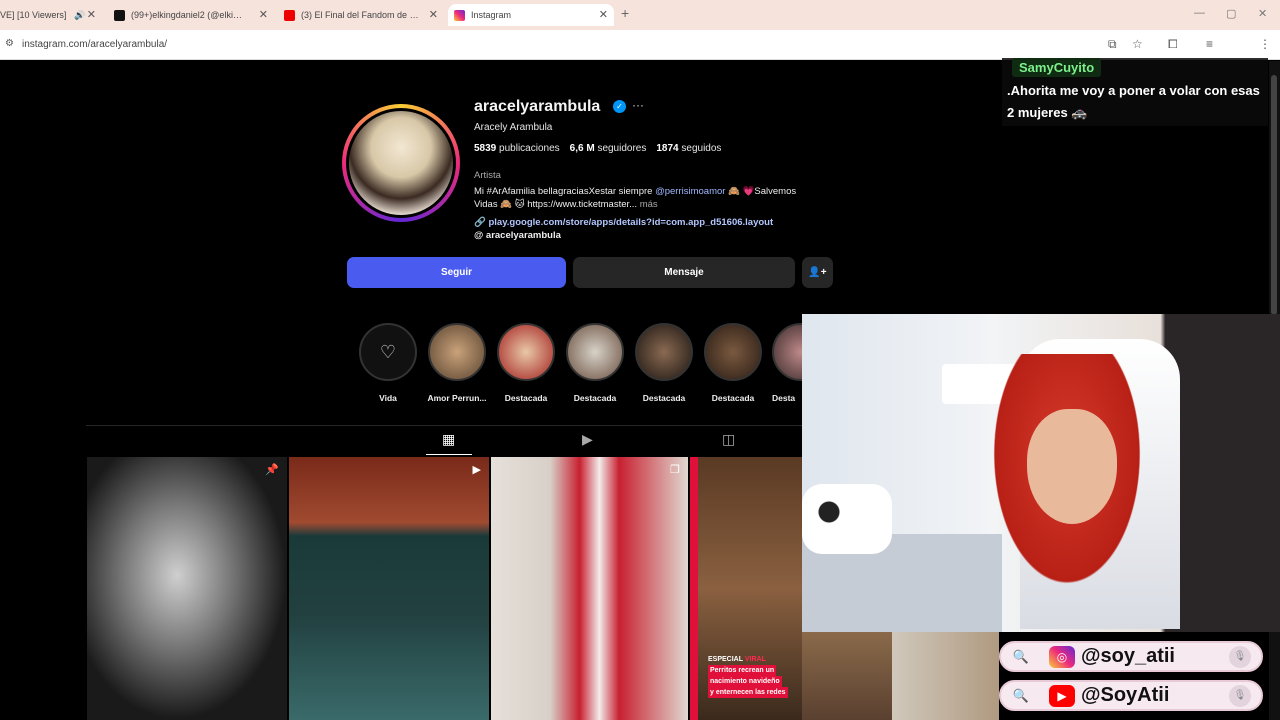 The height and width of the screenshot is (720, 1280). I want to click on reels-tab: ▶, so click(587, 439).